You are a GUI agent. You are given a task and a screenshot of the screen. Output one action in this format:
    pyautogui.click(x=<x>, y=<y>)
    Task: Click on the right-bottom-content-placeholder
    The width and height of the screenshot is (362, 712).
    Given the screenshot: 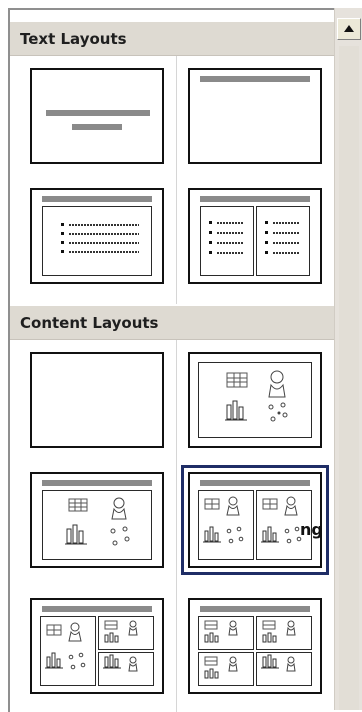 What is the action you would take?
    pyautogui.click(x=126, y=669)
    